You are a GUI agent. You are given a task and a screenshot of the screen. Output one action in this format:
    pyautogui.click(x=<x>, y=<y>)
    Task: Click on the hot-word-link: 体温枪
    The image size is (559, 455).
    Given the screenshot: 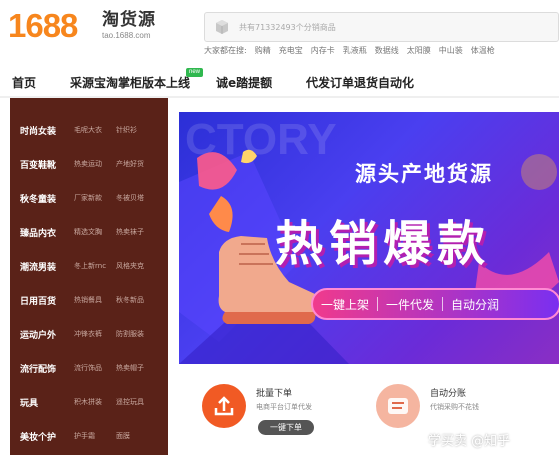 What is the action you would take?
    pyautogui.click(x=483, y=50)
    